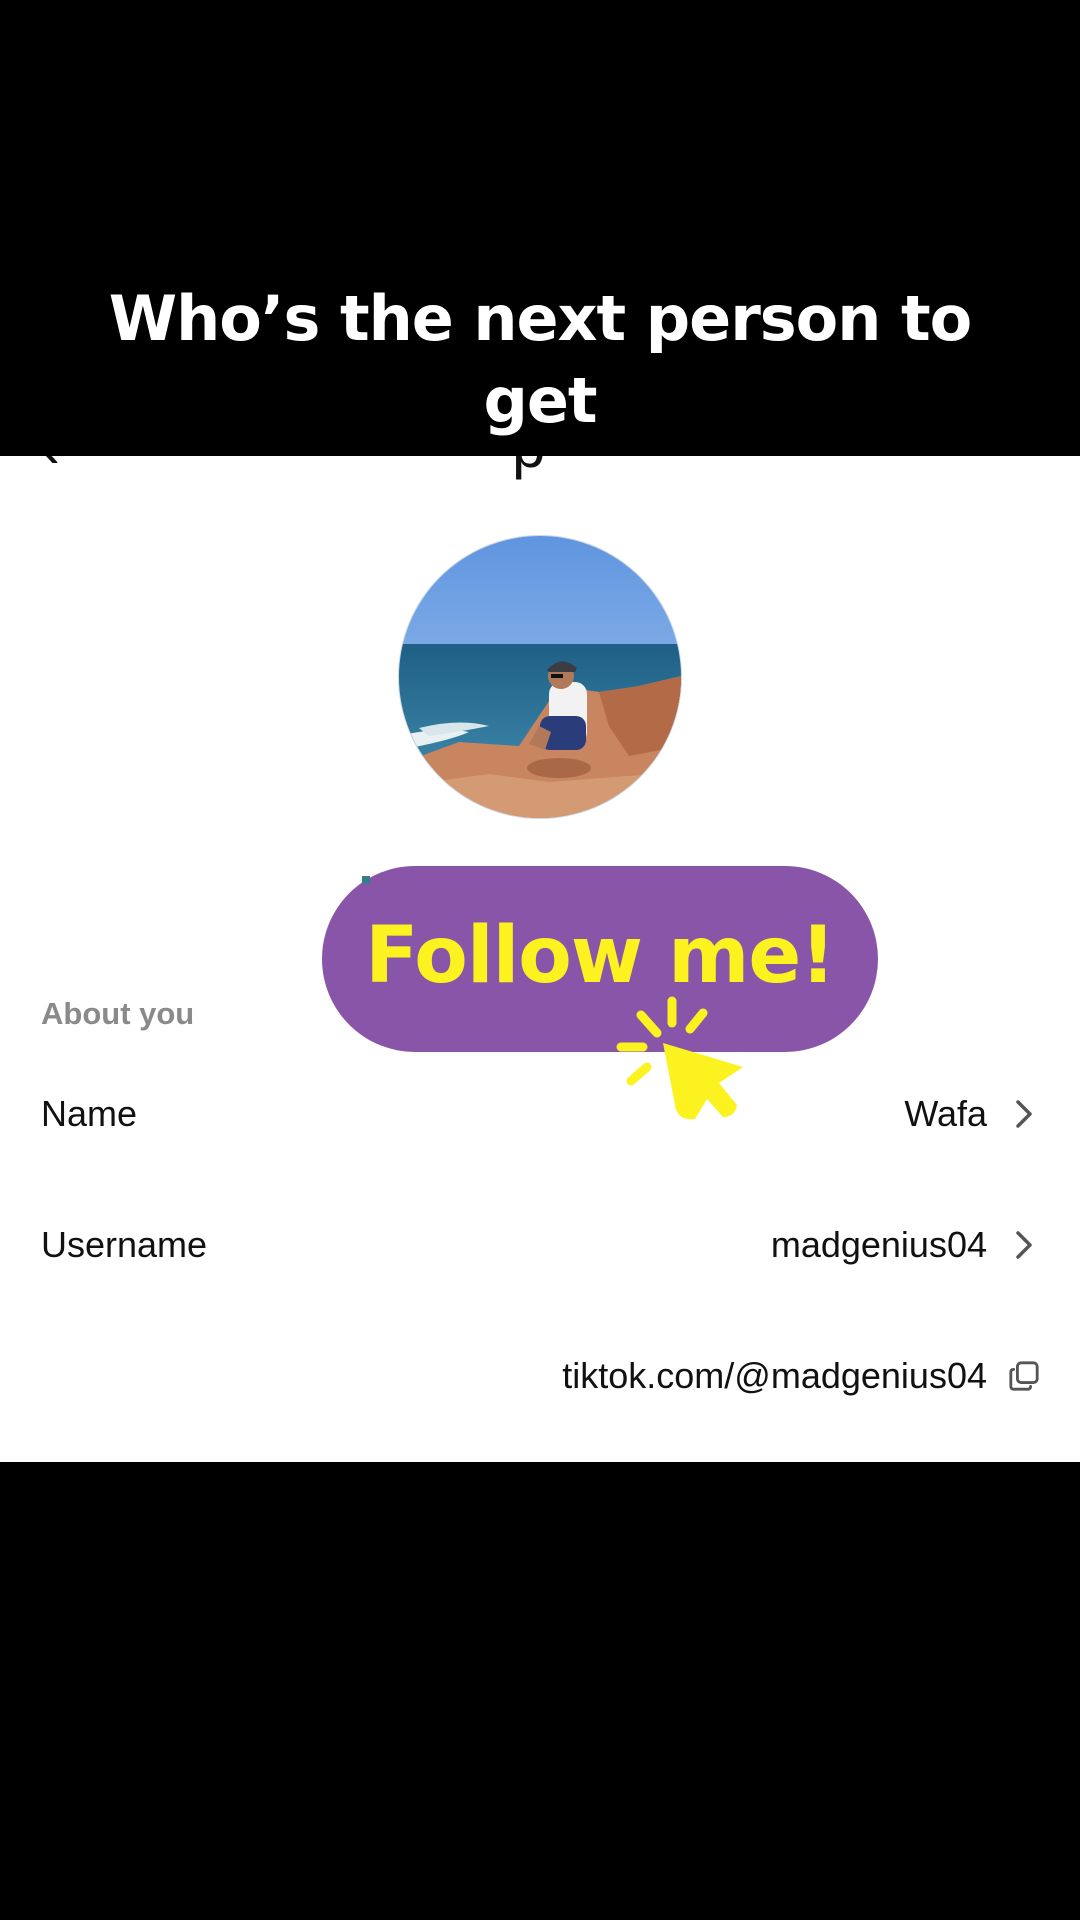 The image size is (1080, 1920). What do you see at coordinates (1024, 1376) in the screenshot?
I see `copy-icon` at bounding box center [1024, 1376].